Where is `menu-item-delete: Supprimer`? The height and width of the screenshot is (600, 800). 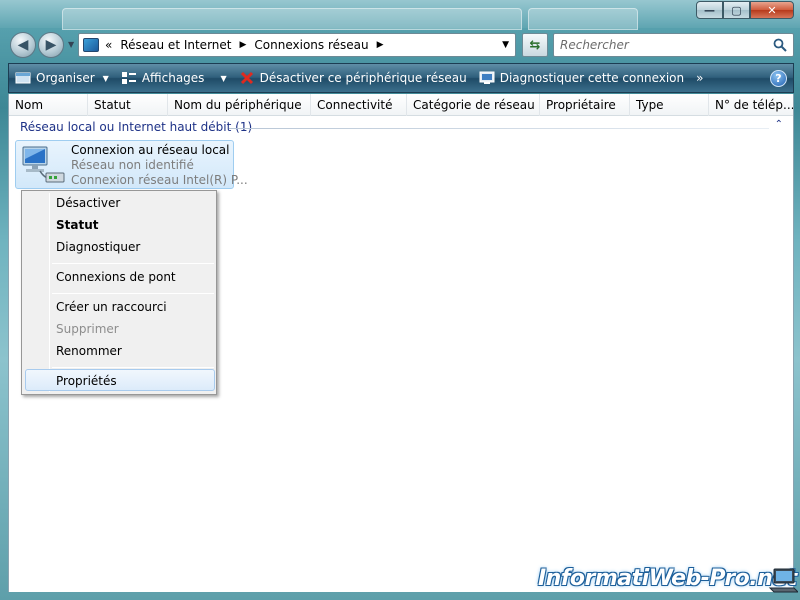
menu-item-delete: Supprimer is located at coordinates (87, 329).